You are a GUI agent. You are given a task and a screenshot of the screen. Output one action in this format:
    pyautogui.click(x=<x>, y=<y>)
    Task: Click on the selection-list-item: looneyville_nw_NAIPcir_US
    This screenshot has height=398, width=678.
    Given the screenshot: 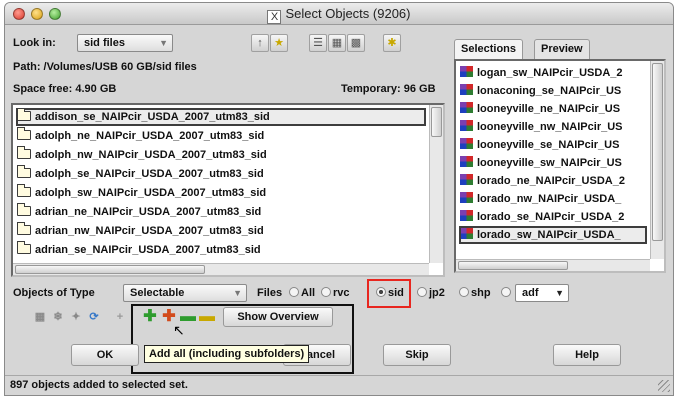 What is the action you would take?
    pyautogui.click(x=553, y=127)
    